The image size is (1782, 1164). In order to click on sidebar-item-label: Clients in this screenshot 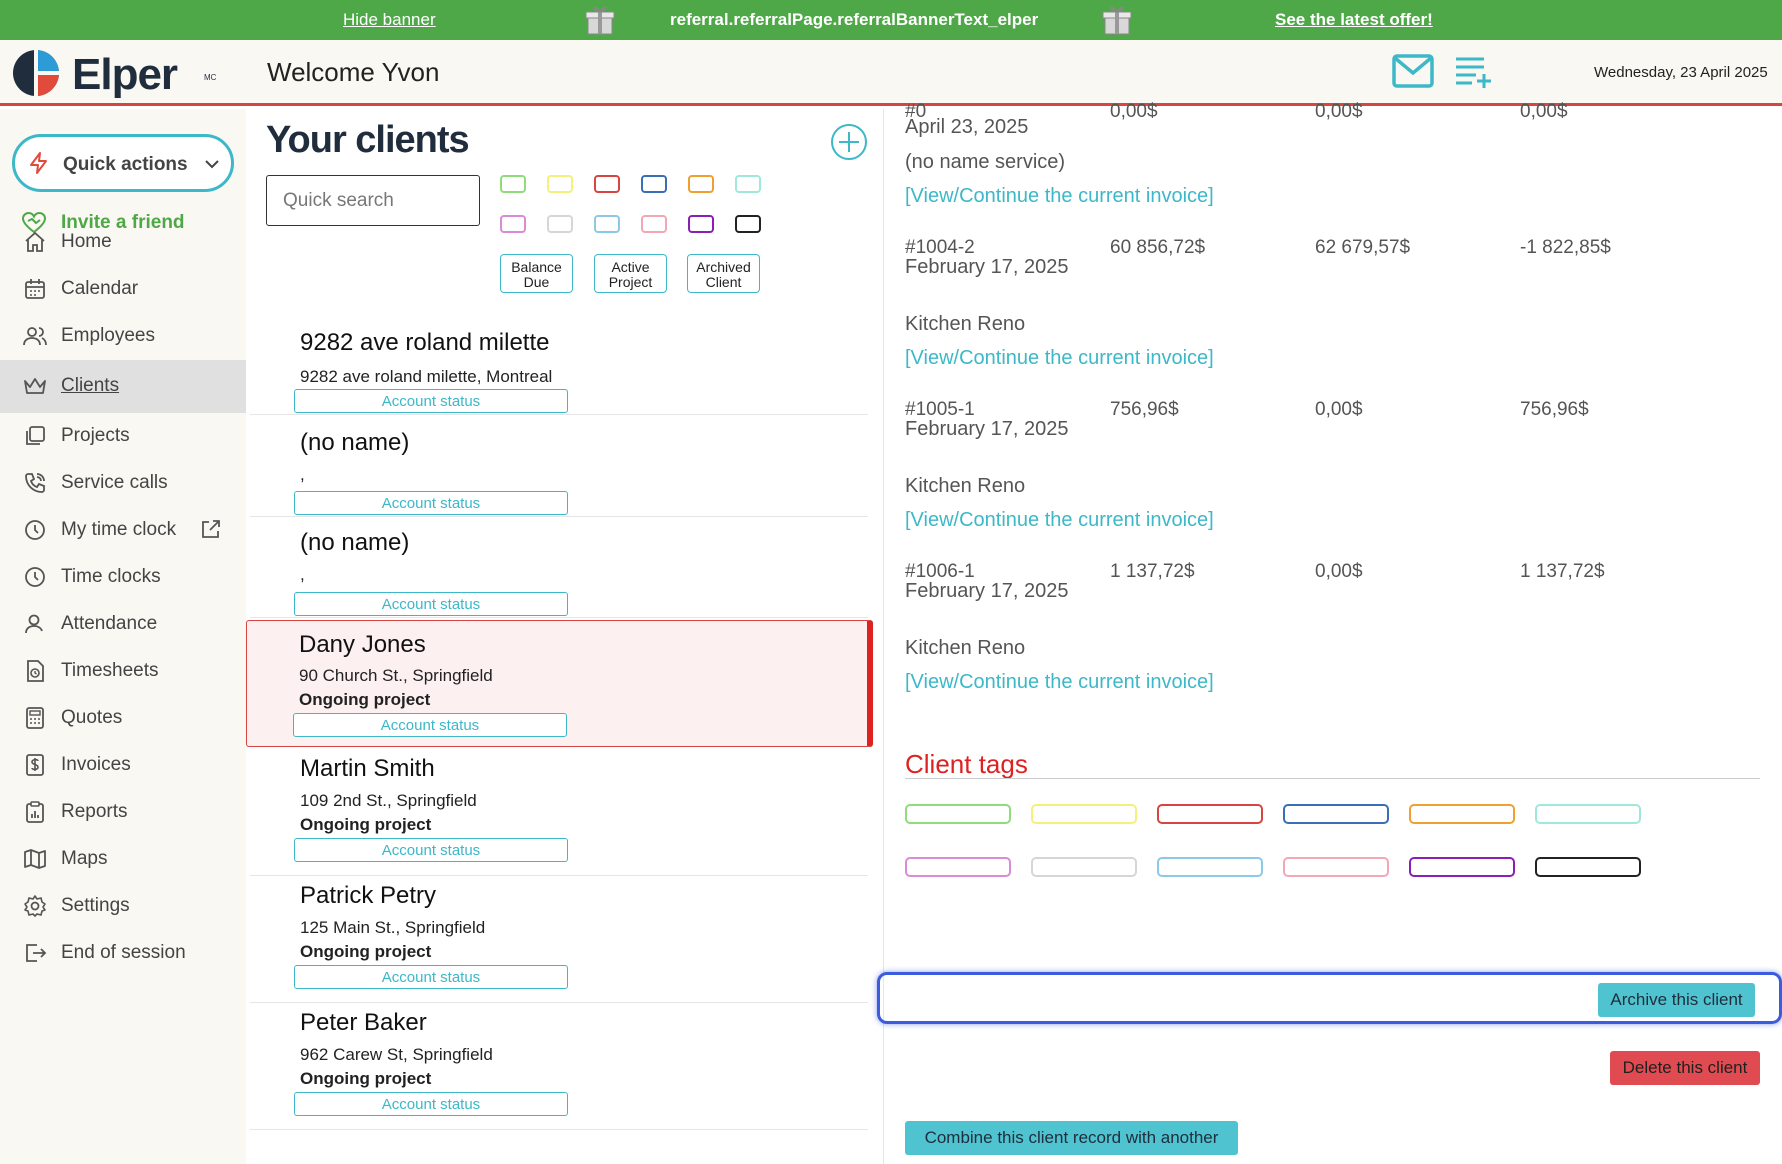, I will do `click(90, 385)`.